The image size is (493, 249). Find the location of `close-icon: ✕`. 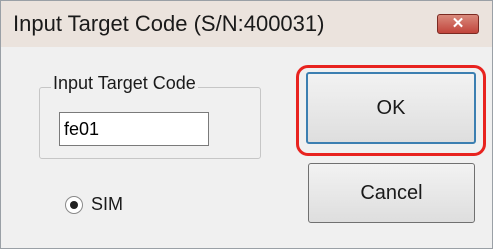

close-icon: ✕ is located at coordinates (458, 23).